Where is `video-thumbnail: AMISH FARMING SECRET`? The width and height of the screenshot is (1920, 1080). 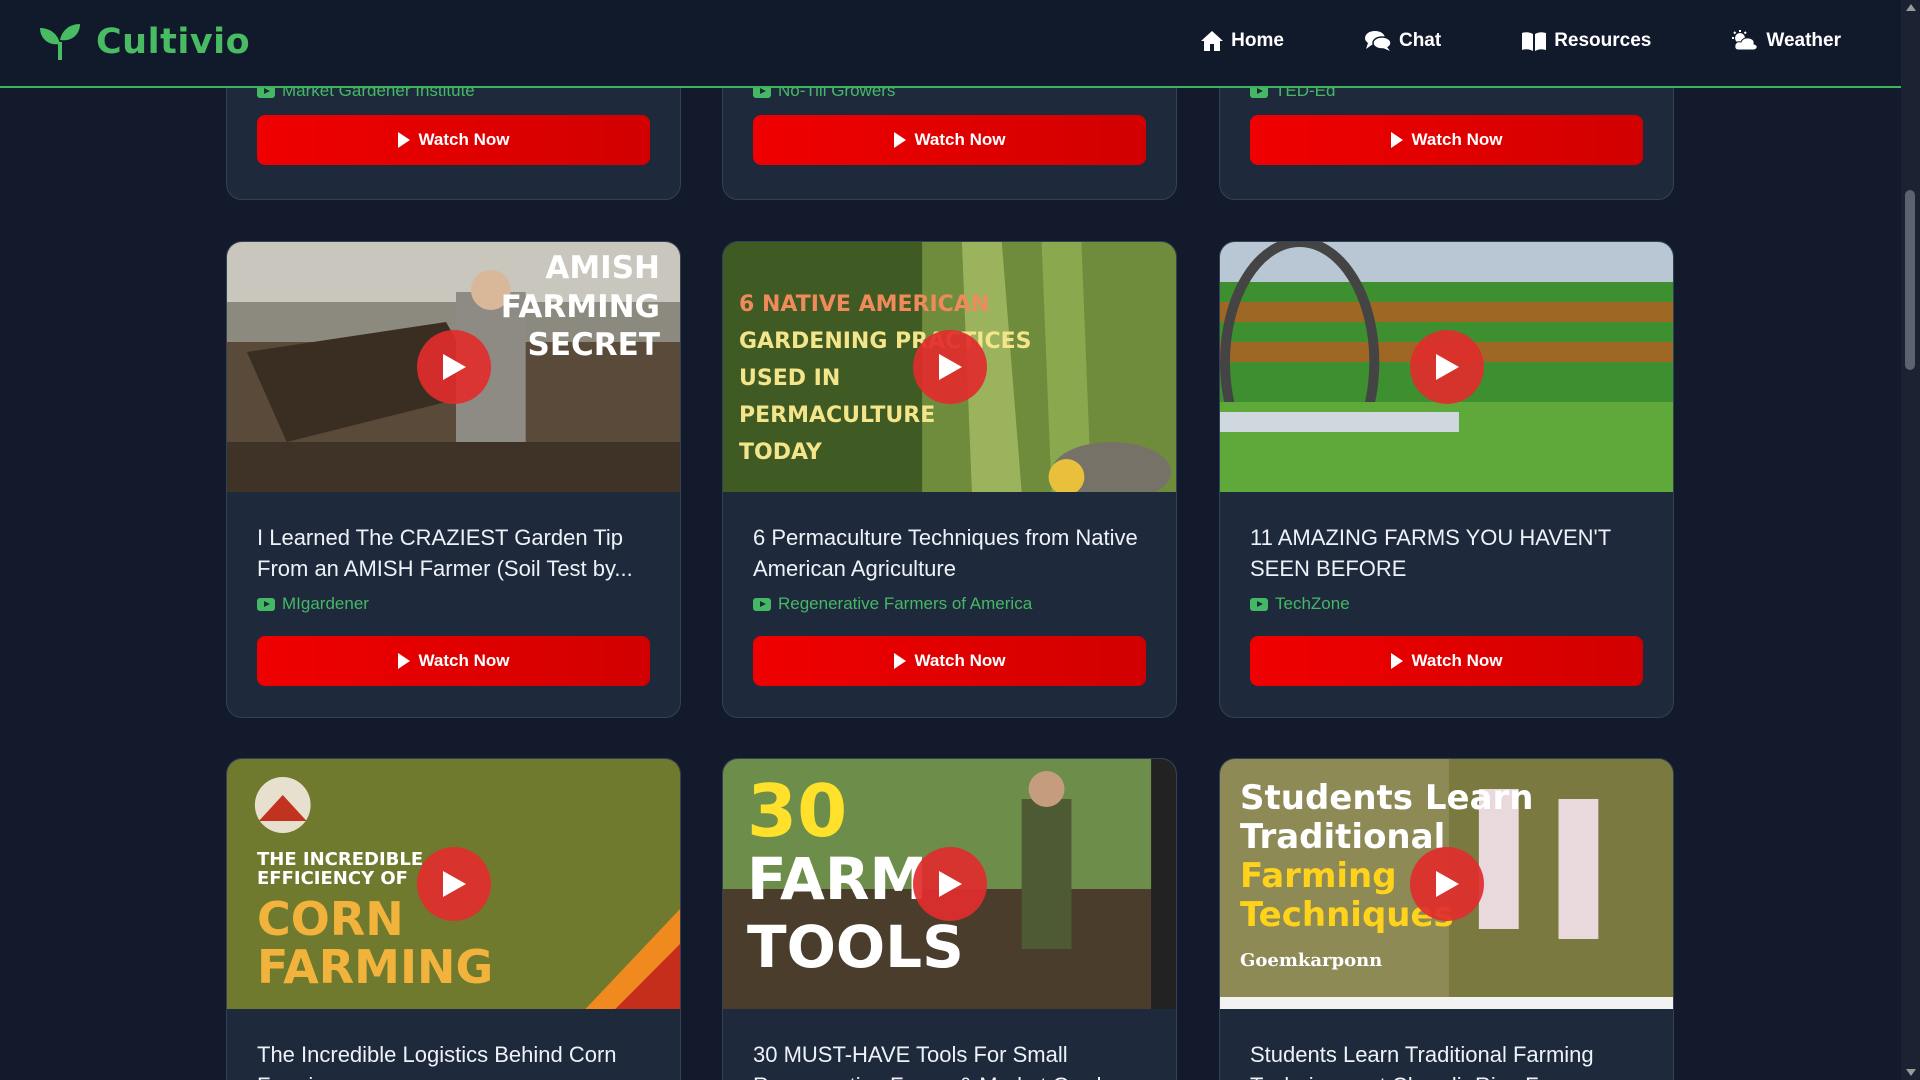 video-thumbnail: AMISH FARMING SECRET is located at coordinates (453, 367).